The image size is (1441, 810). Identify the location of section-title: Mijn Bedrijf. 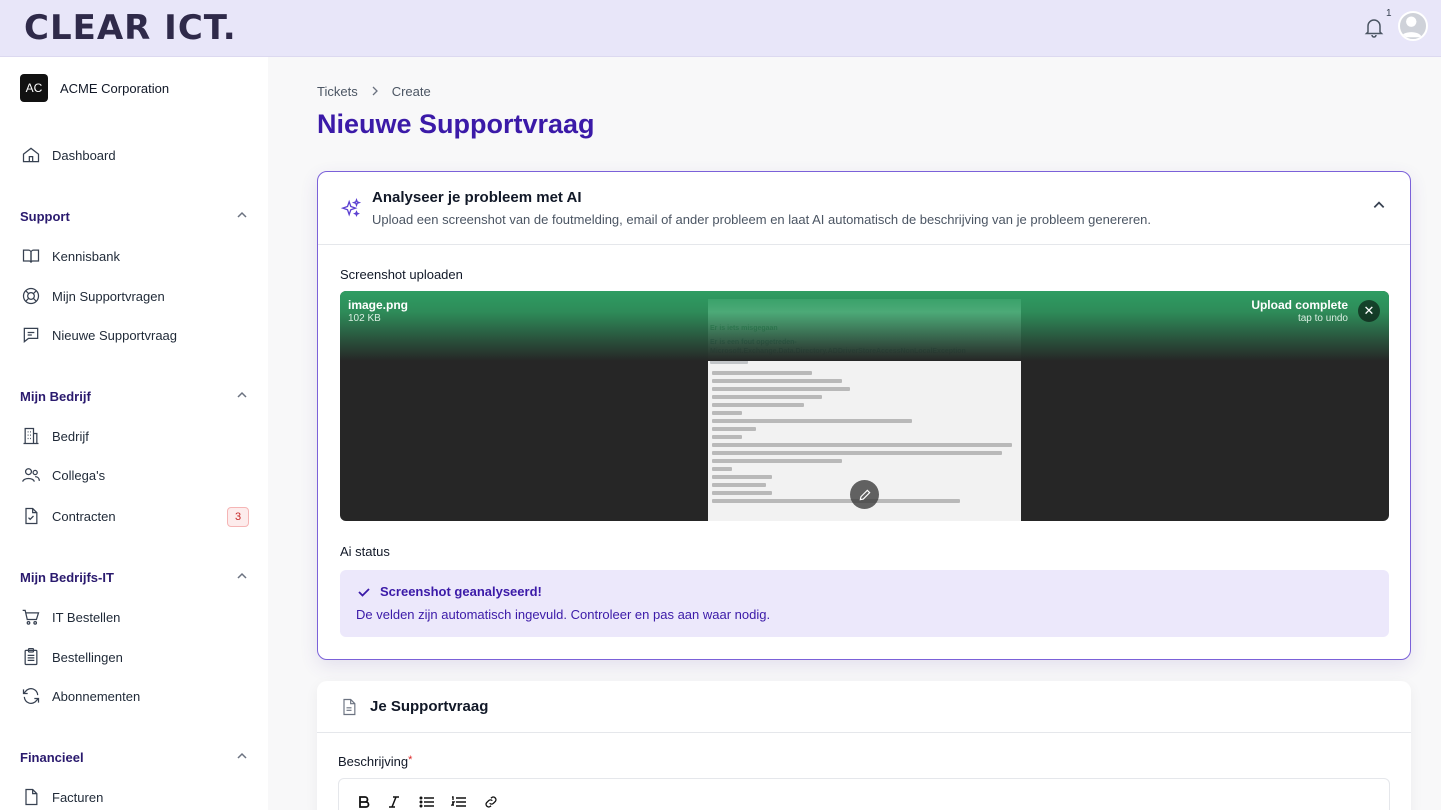
(55, 396).